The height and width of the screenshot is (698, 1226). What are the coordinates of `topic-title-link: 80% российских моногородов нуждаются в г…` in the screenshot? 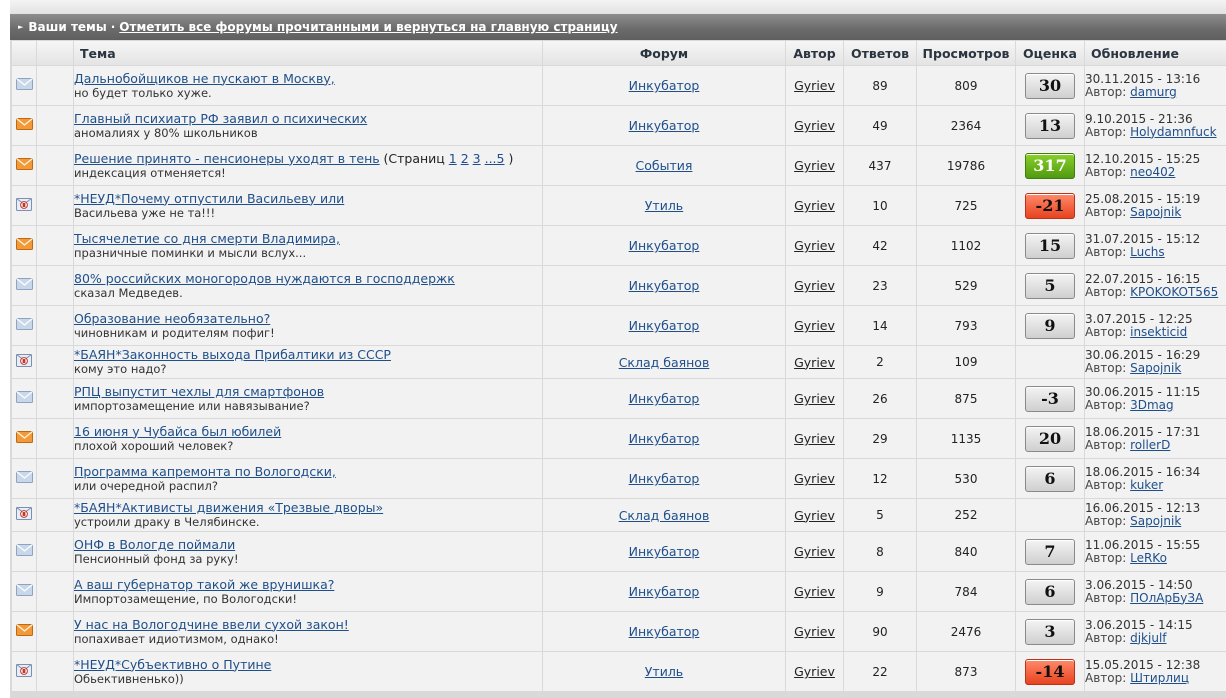 It's located at (264, 278).